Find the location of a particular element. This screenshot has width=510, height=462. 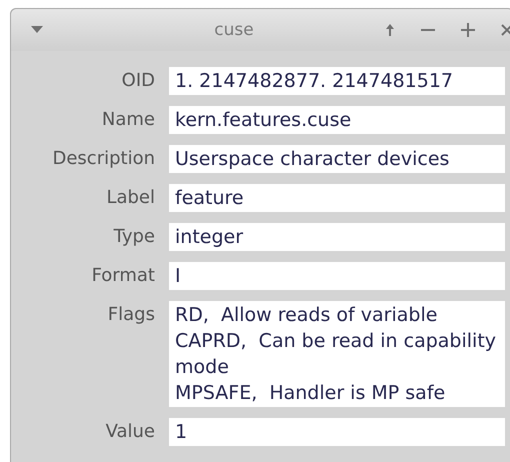

field-label: OID is located at coordinates (137, 81).